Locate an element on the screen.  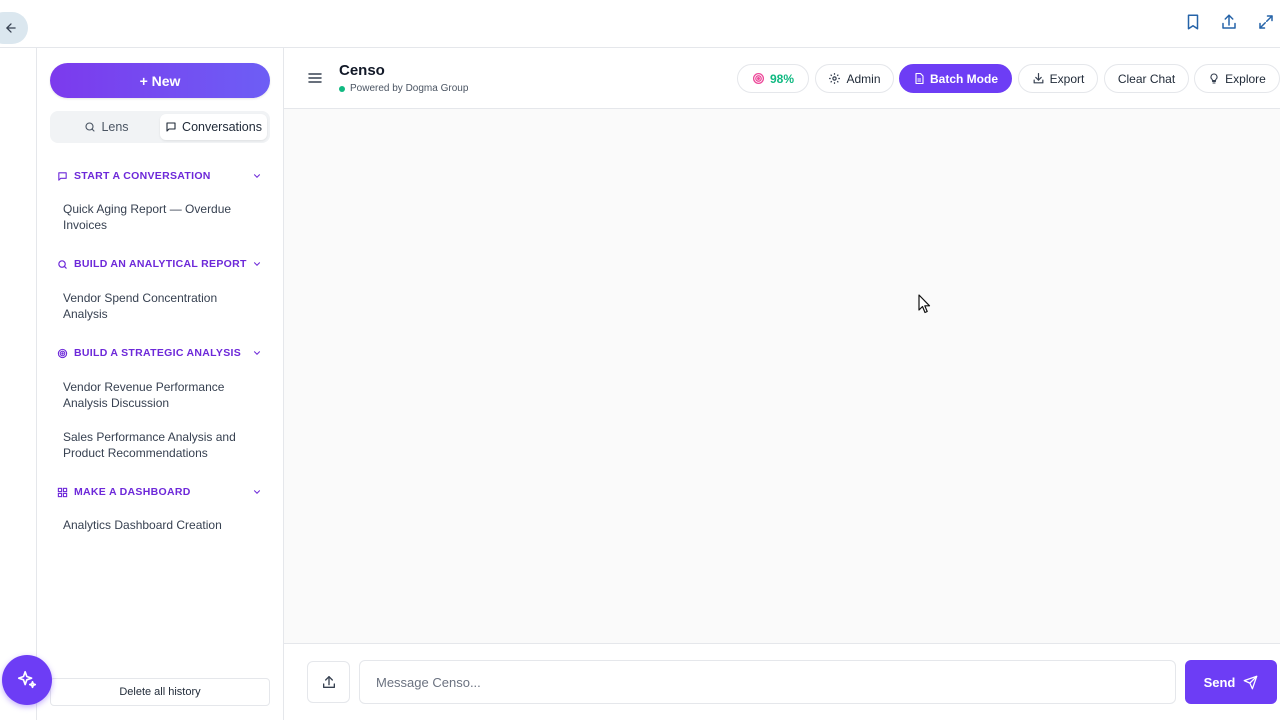
send-button: Send is located at coordinates (1231, 682).